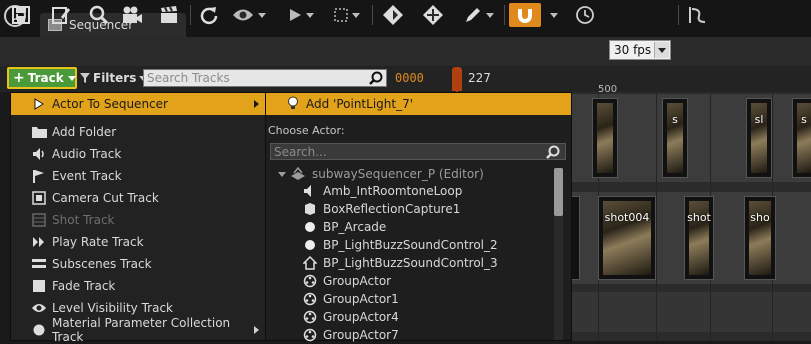  Describe the element at coordinates (112, 308) in the screenshot. I see `menu-item-label: Level Visibility Track` at that location.